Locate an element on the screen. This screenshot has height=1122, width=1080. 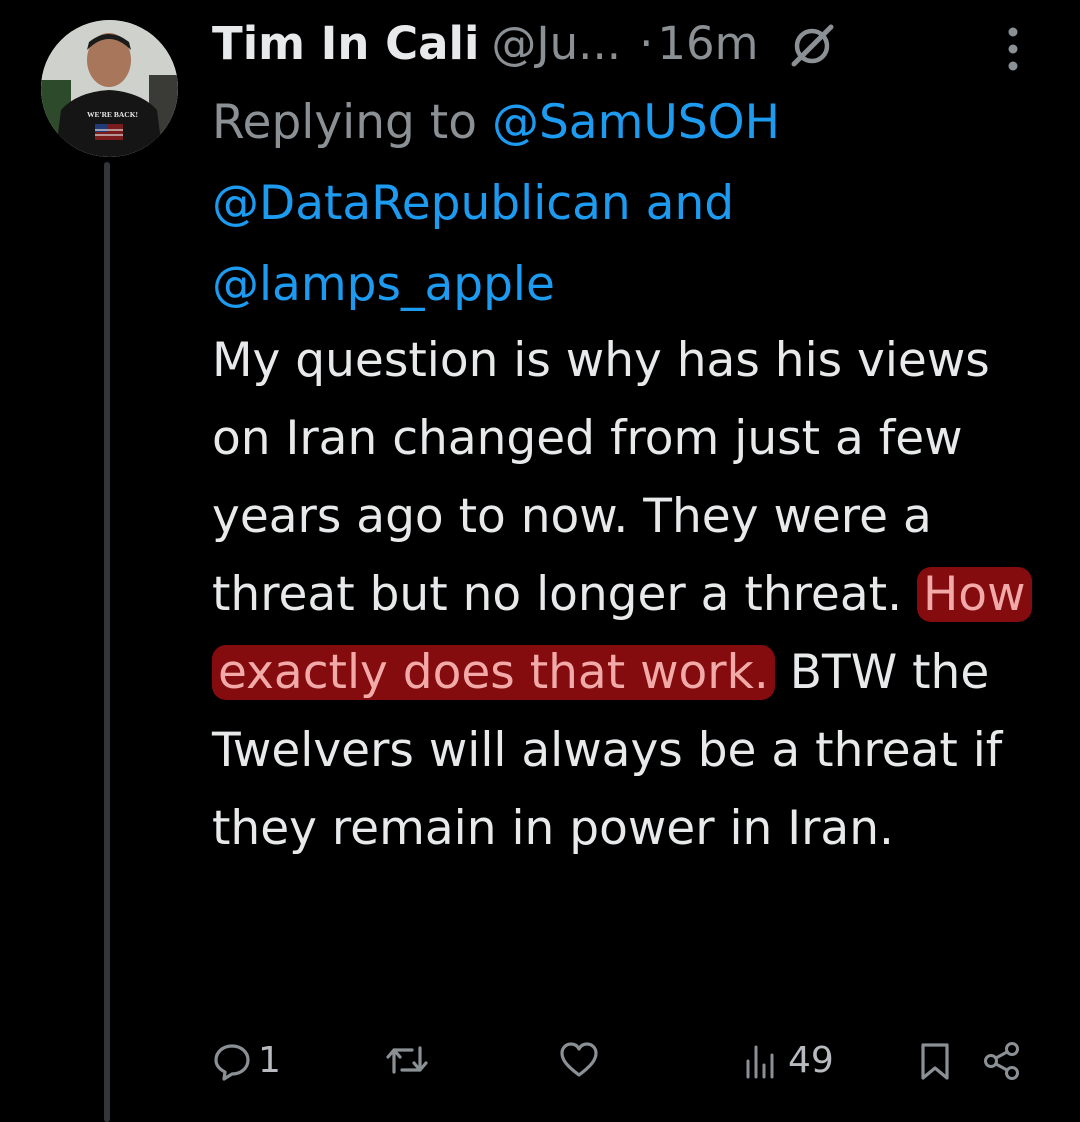
mention-datarepublican: @DataRepublican is located at coordinates (421, 203).